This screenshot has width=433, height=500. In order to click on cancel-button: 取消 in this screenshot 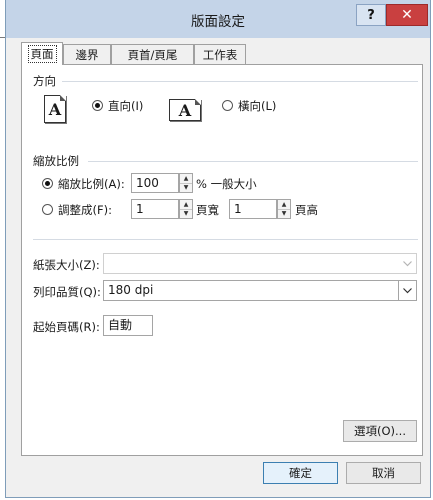, I will do `click(383, 473)`.